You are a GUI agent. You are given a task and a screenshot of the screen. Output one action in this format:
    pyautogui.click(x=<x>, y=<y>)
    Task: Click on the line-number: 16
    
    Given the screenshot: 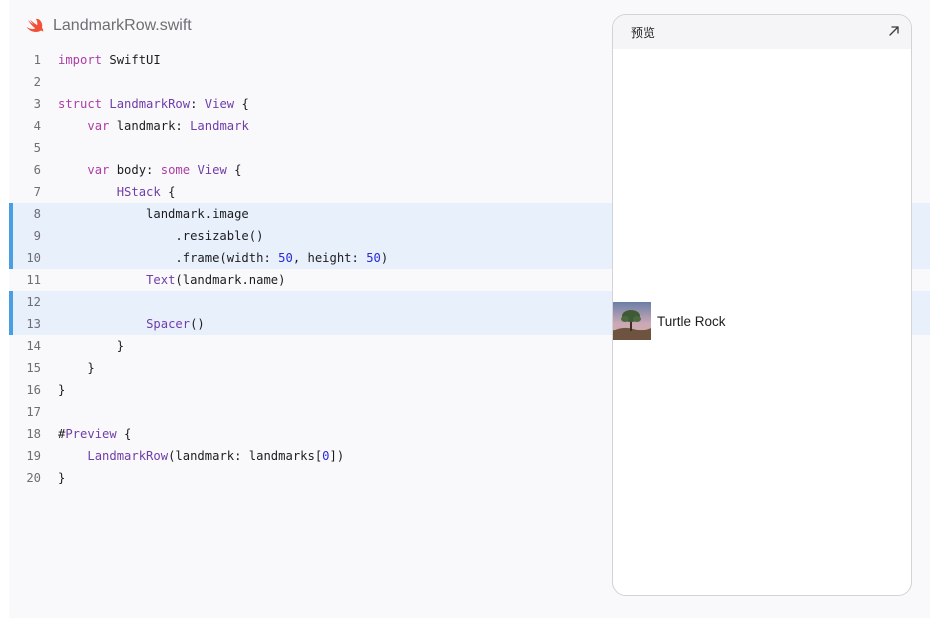 What is the action you would take?
    pyautogui.click(x=33, y=390)
    